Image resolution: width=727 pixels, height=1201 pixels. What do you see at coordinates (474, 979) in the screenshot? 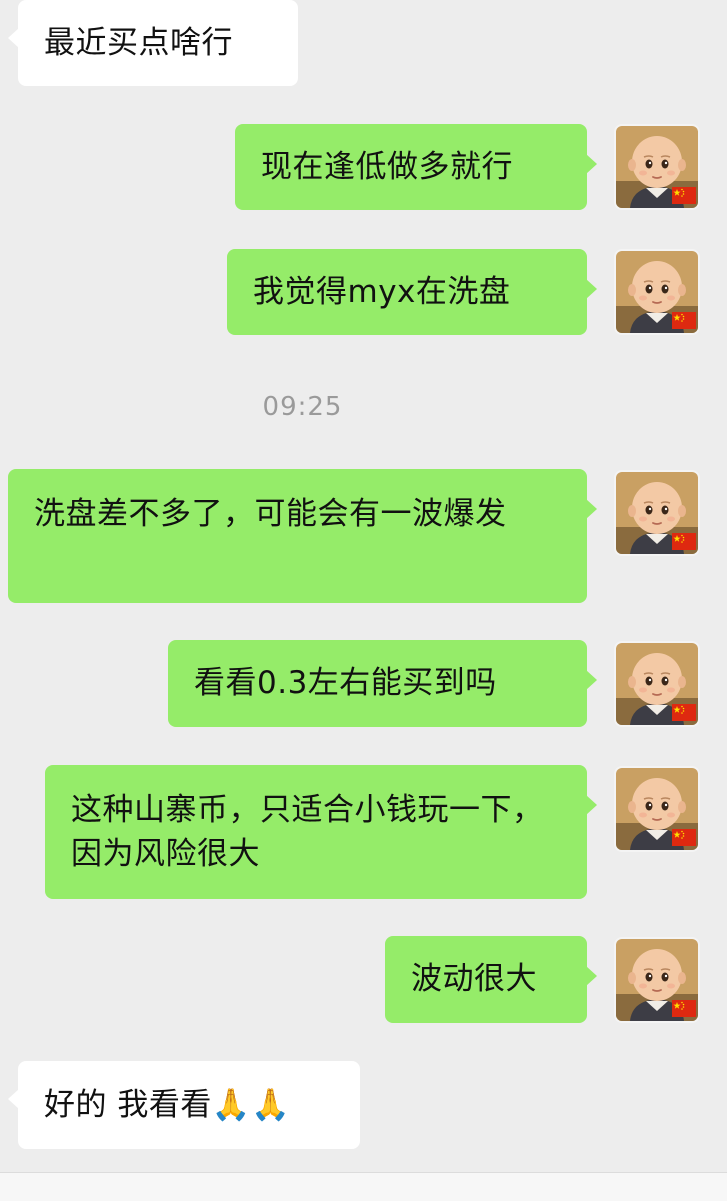
I see `message-text: 波动很大` at bounding box center [474, 979].